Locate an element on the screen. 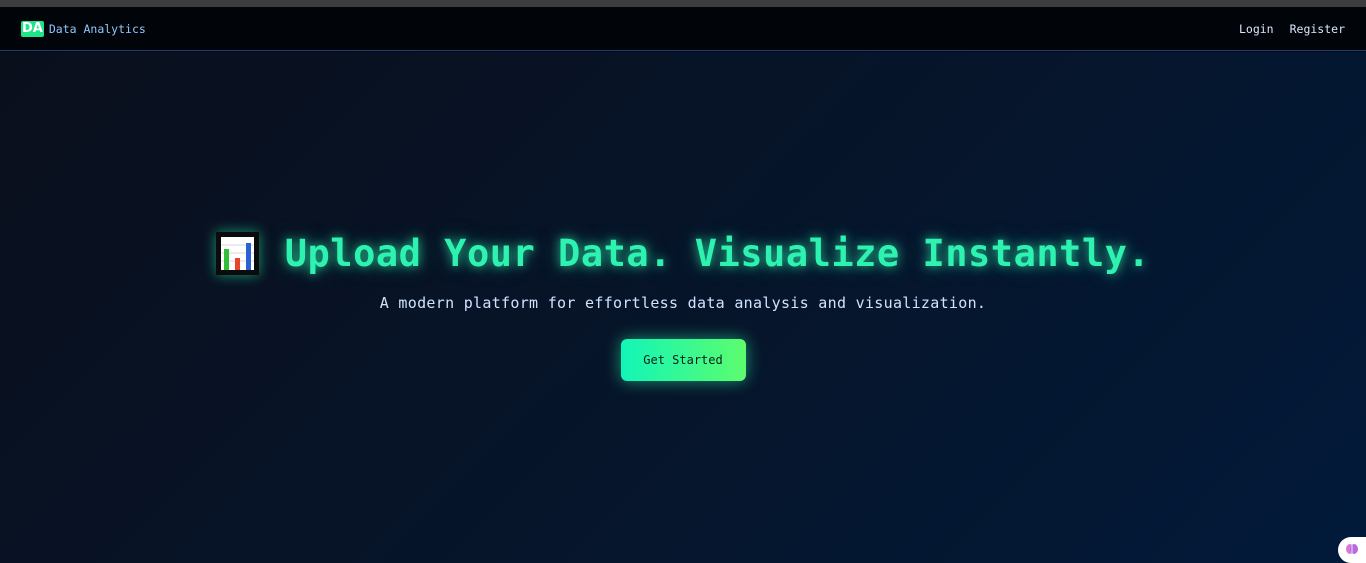 The width and height of the screenshot is (1366, 563). assistant-widget-button is located at coordinates (1352, 550).